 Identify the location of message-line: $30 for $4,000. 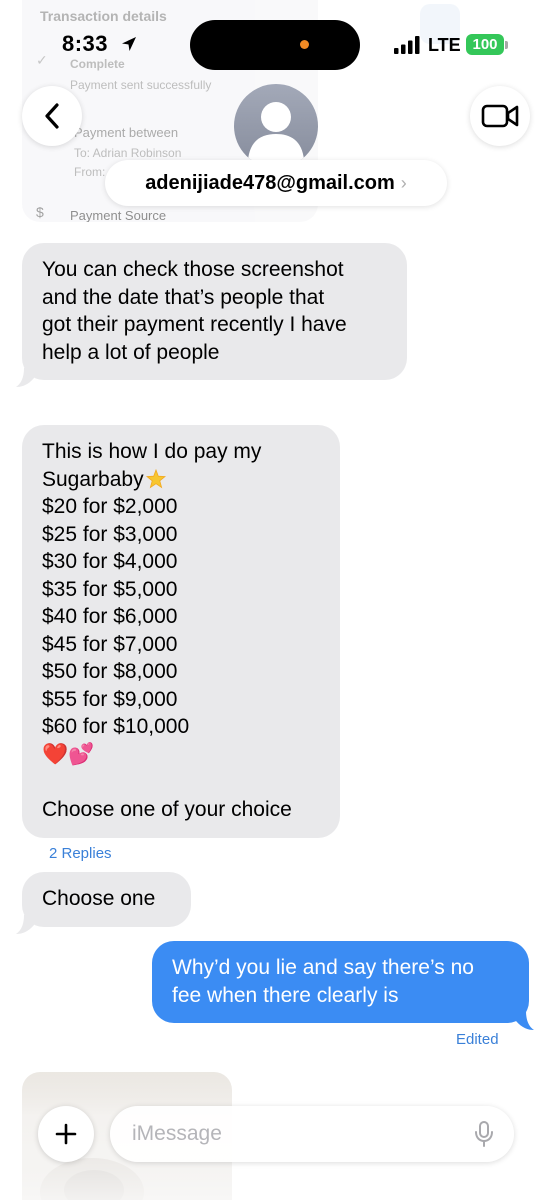
(110, 561).